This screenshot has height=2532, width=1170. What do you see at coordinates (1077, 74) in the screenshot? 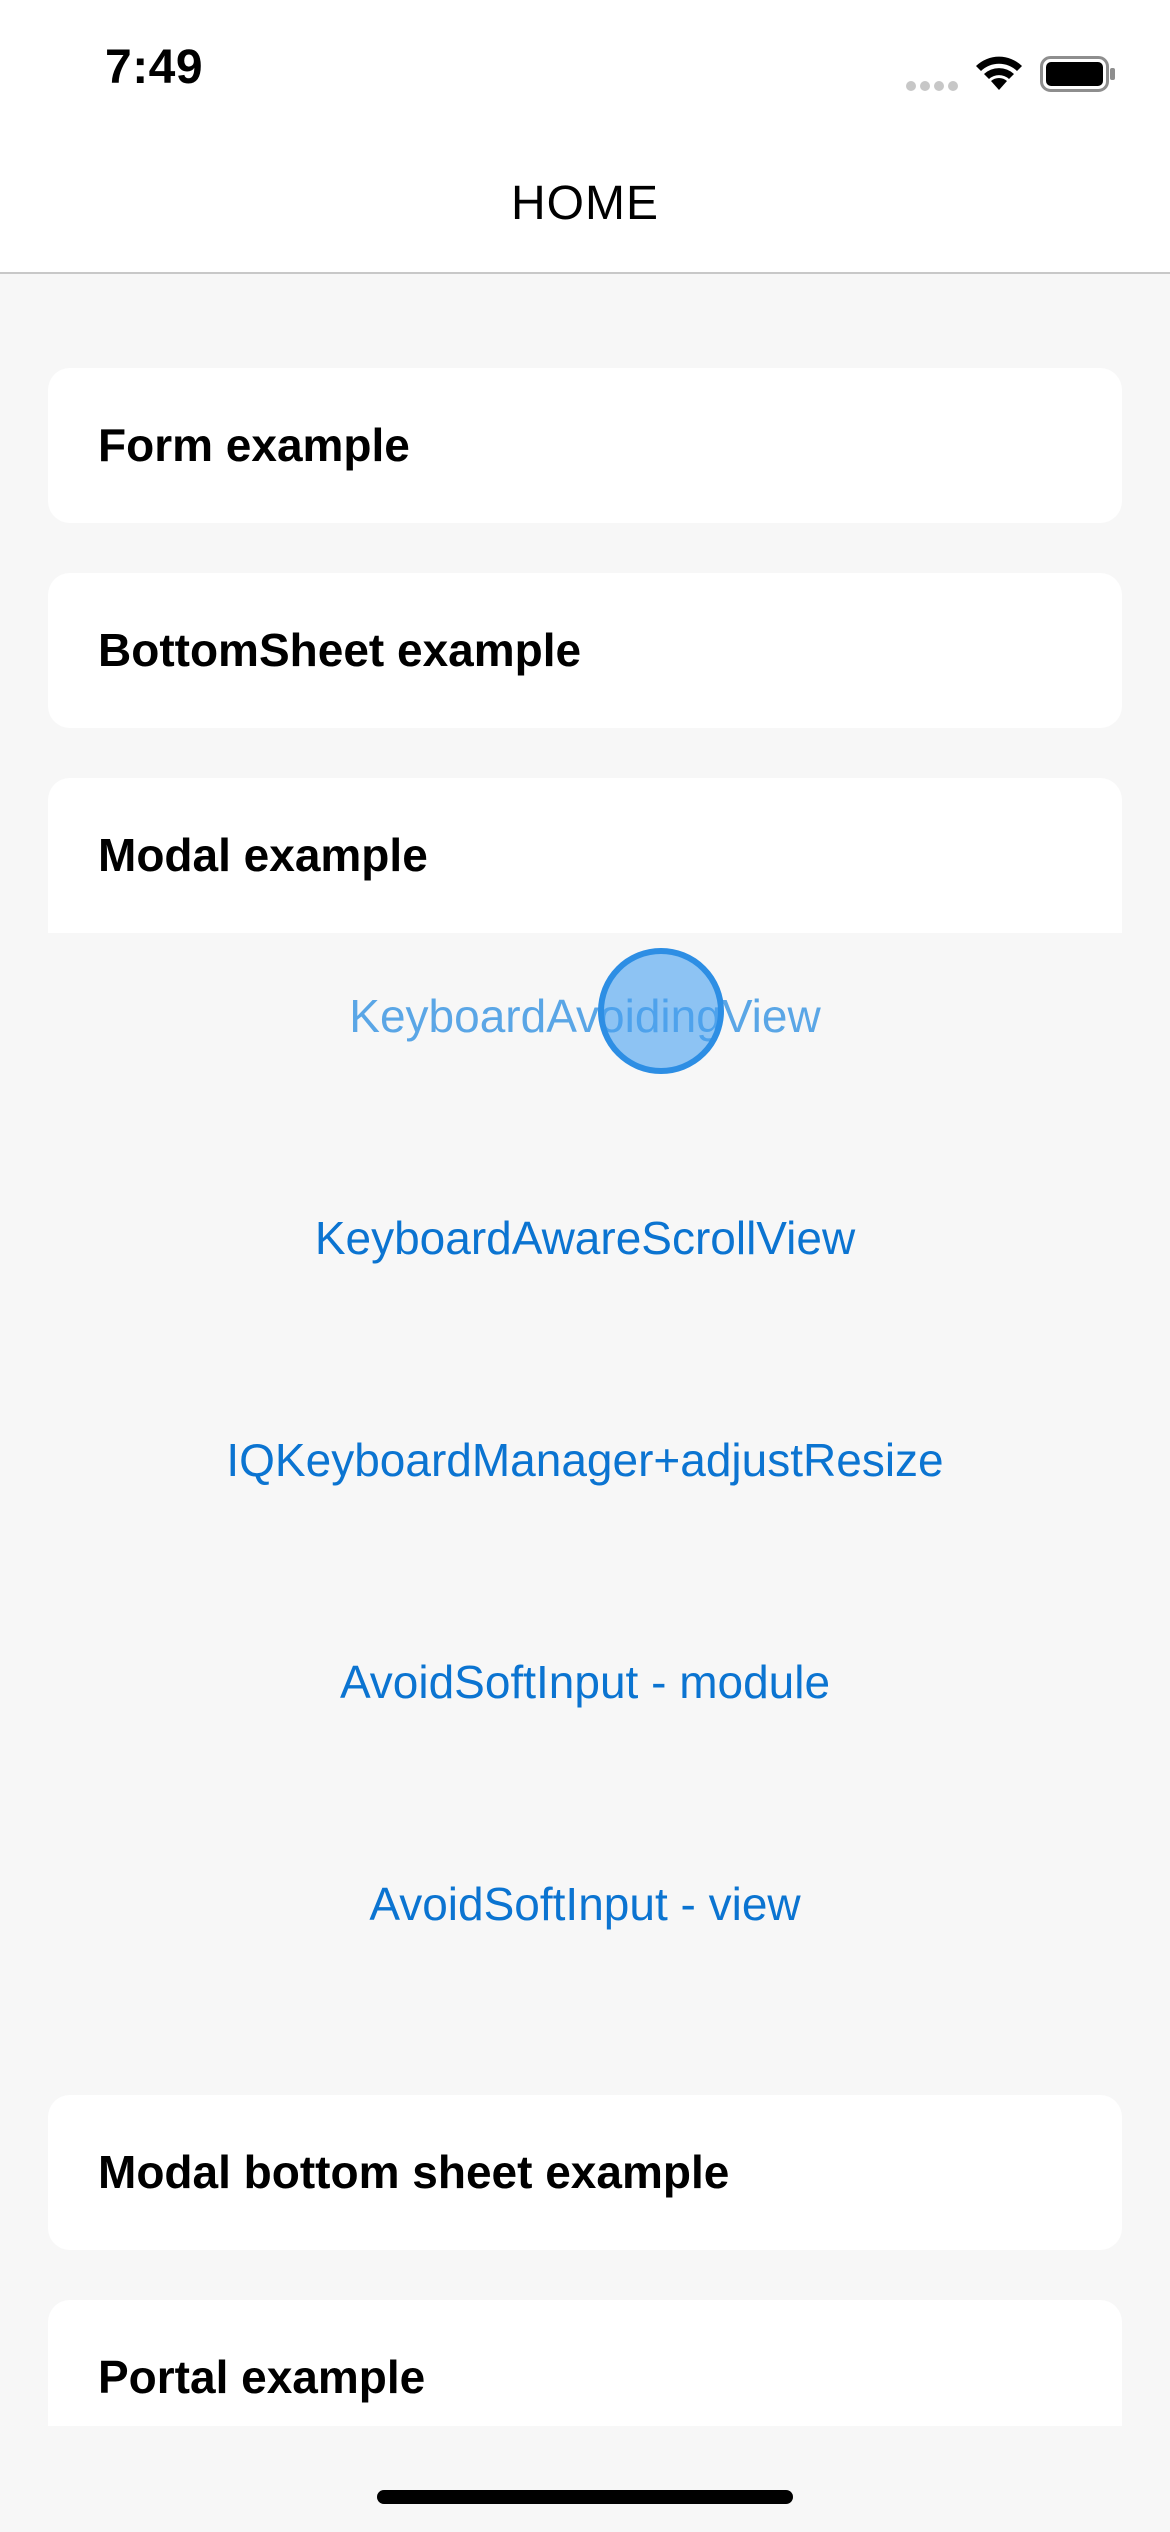
I see `battery-icon` at bounding box center [1077, 74].